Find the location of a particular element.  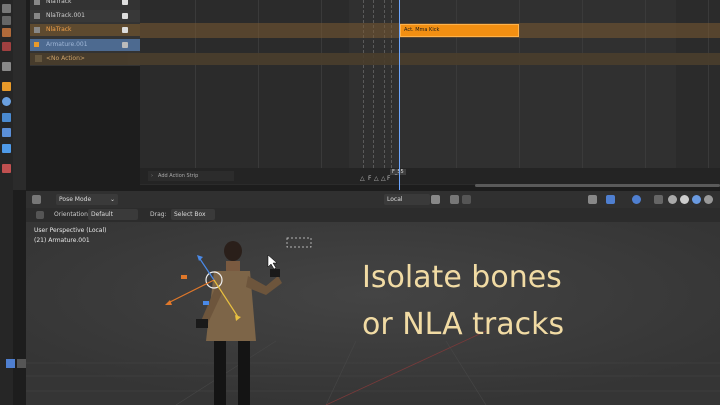

tool-settings-bar: Orientation: Default Drag: Select Box is located at coordinates (373, 215).